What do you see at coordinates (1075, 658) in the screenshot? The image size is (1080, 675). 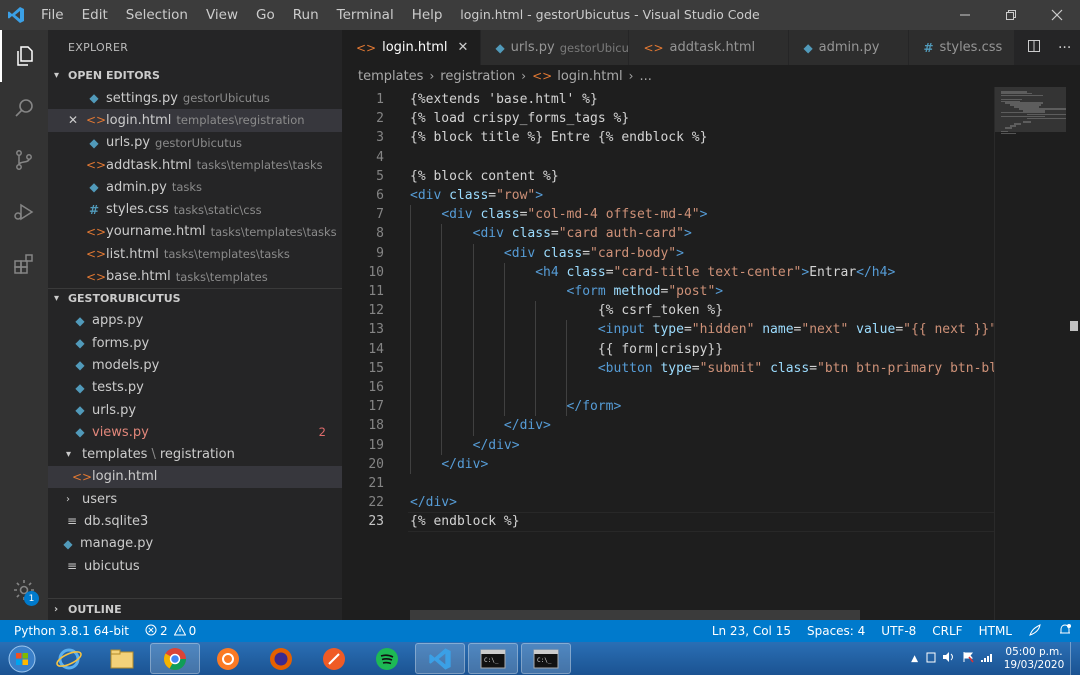 I see `show-desktop-button` at bounding box center [1075, 658].